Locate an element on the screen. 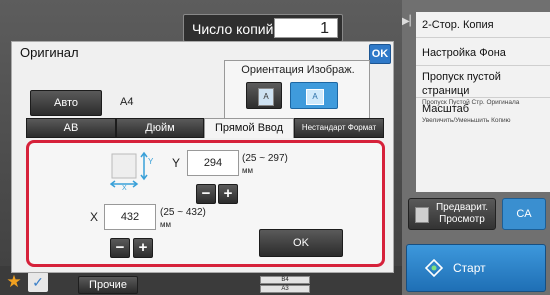 This screenshot has width=550, height=295. tab-ab: AB is located at coordinates (71, 128).